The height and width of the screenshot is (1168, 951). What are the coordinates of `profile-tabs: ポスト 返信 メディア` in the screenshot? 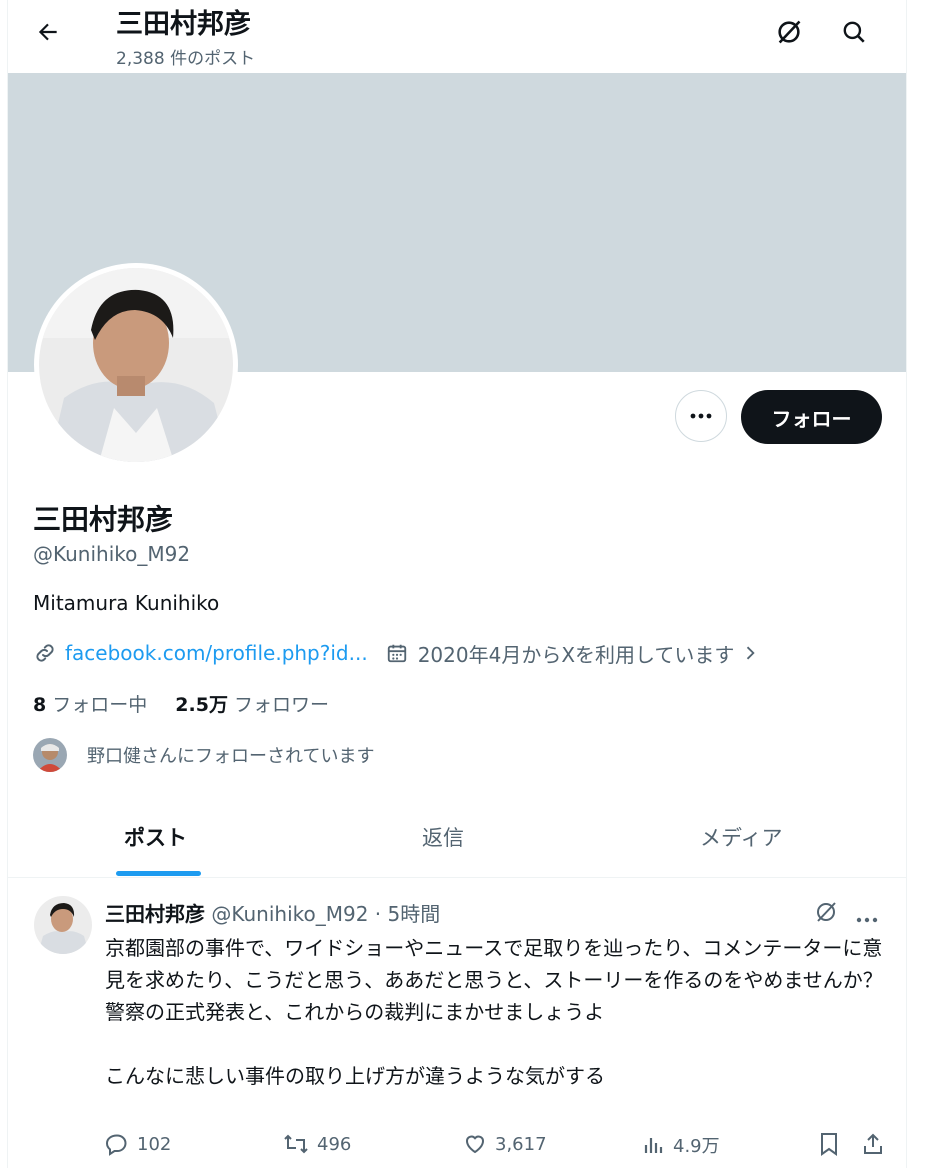 It's located at (457, 839).